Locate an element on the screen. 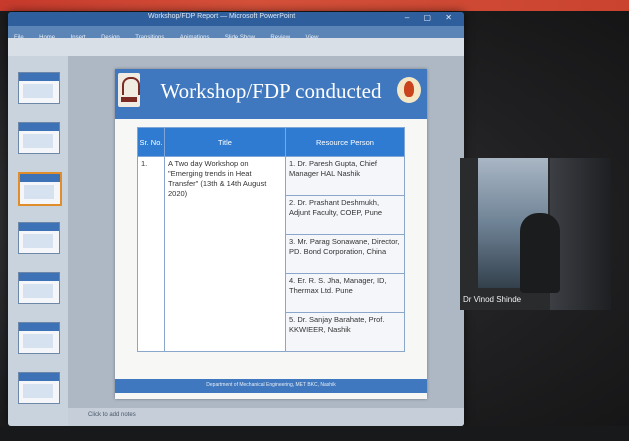  slide-title: Workshop/FDP conducted is located at coordinates (271, 91).